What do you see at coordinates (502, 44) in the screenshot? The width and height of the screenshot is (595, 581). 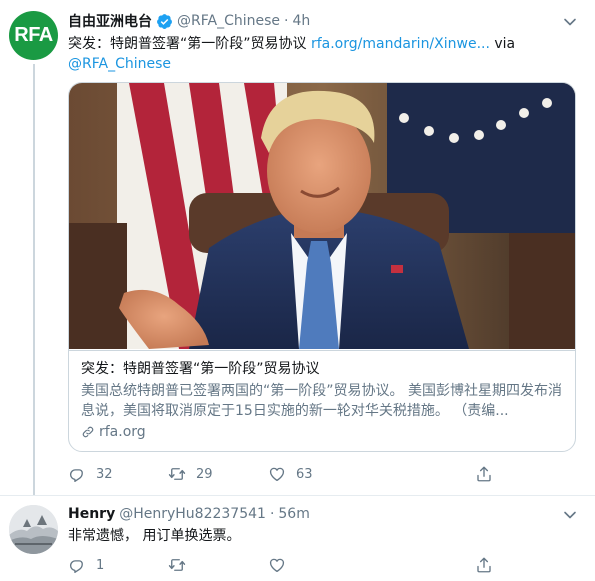 I see `tweet-text-via: via` at bounding box center [502, 44].